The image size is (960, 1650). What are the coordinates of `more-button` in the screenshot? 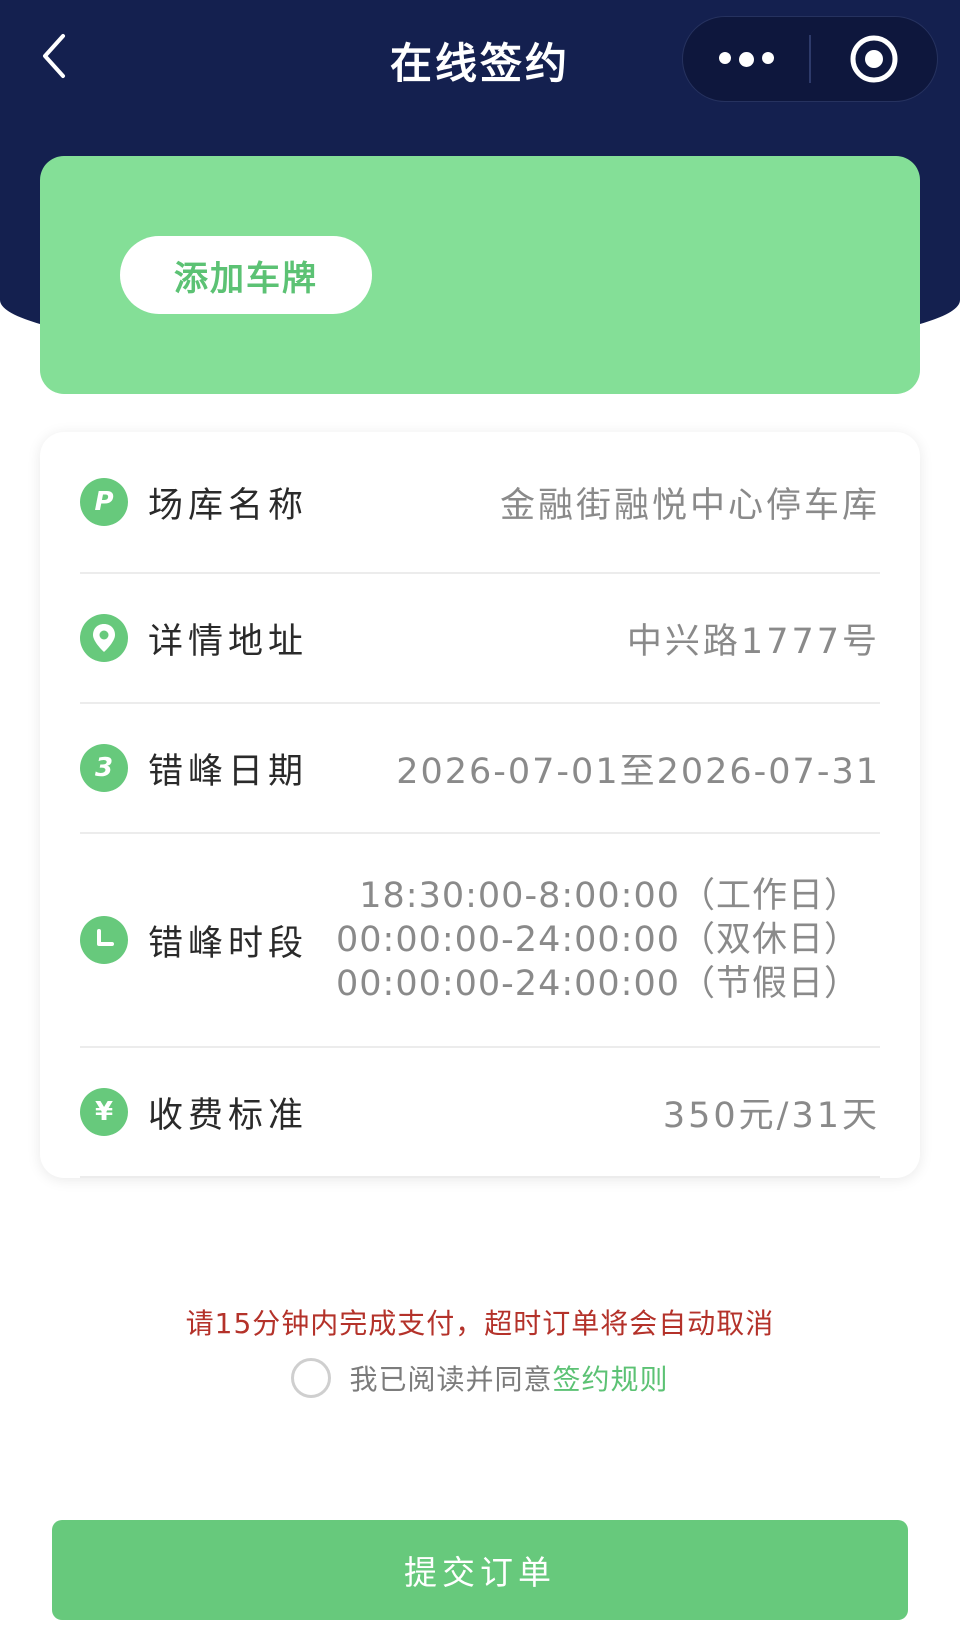 It's located at (746, 59).